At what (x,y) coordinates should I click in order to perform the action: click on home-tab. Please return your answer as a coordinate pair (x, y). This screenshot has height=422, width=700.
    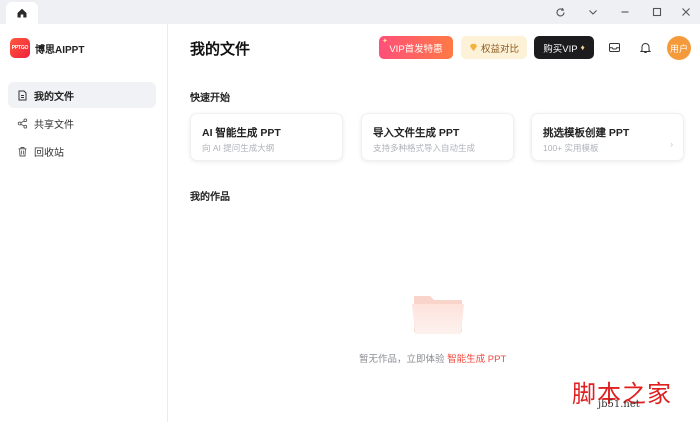
    Looking at the image, I should click on (22, 13).